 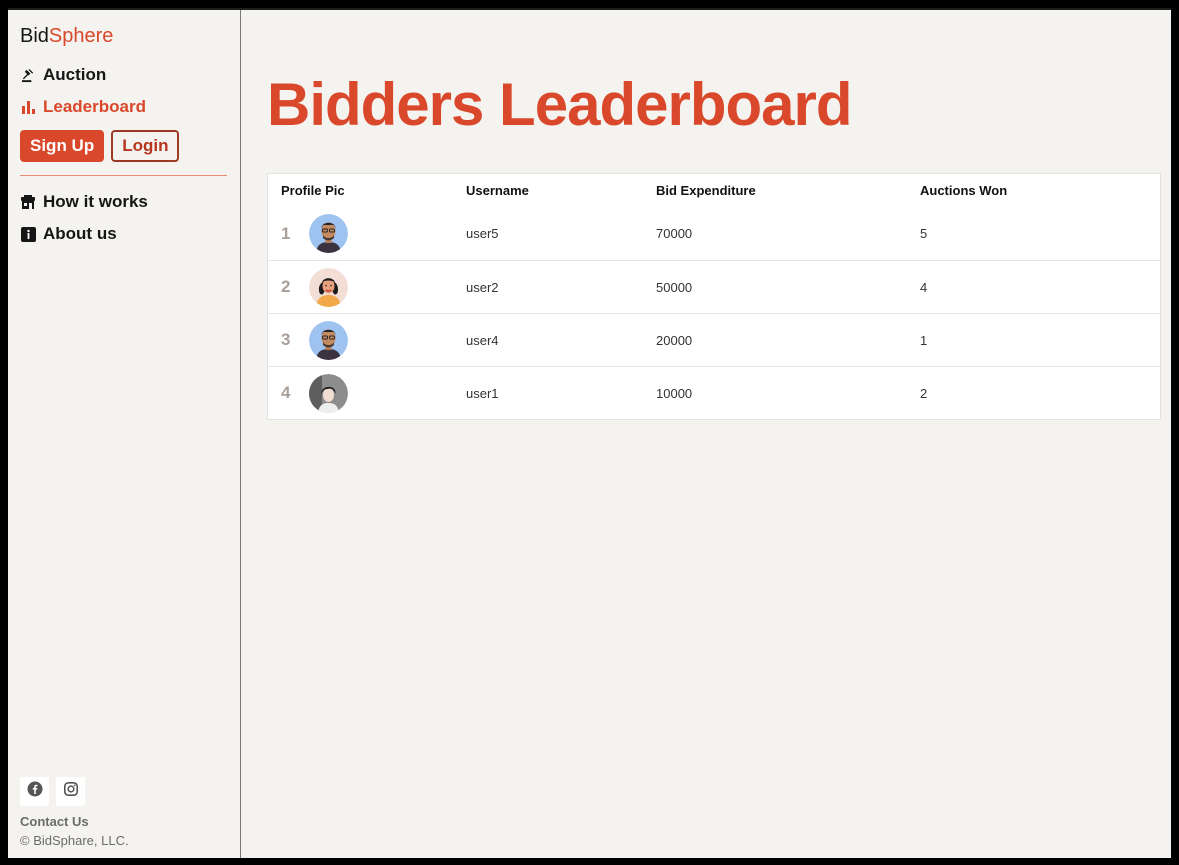 I want to click on bid-expenditure-cell: 10000, so click(x=674, y=393).